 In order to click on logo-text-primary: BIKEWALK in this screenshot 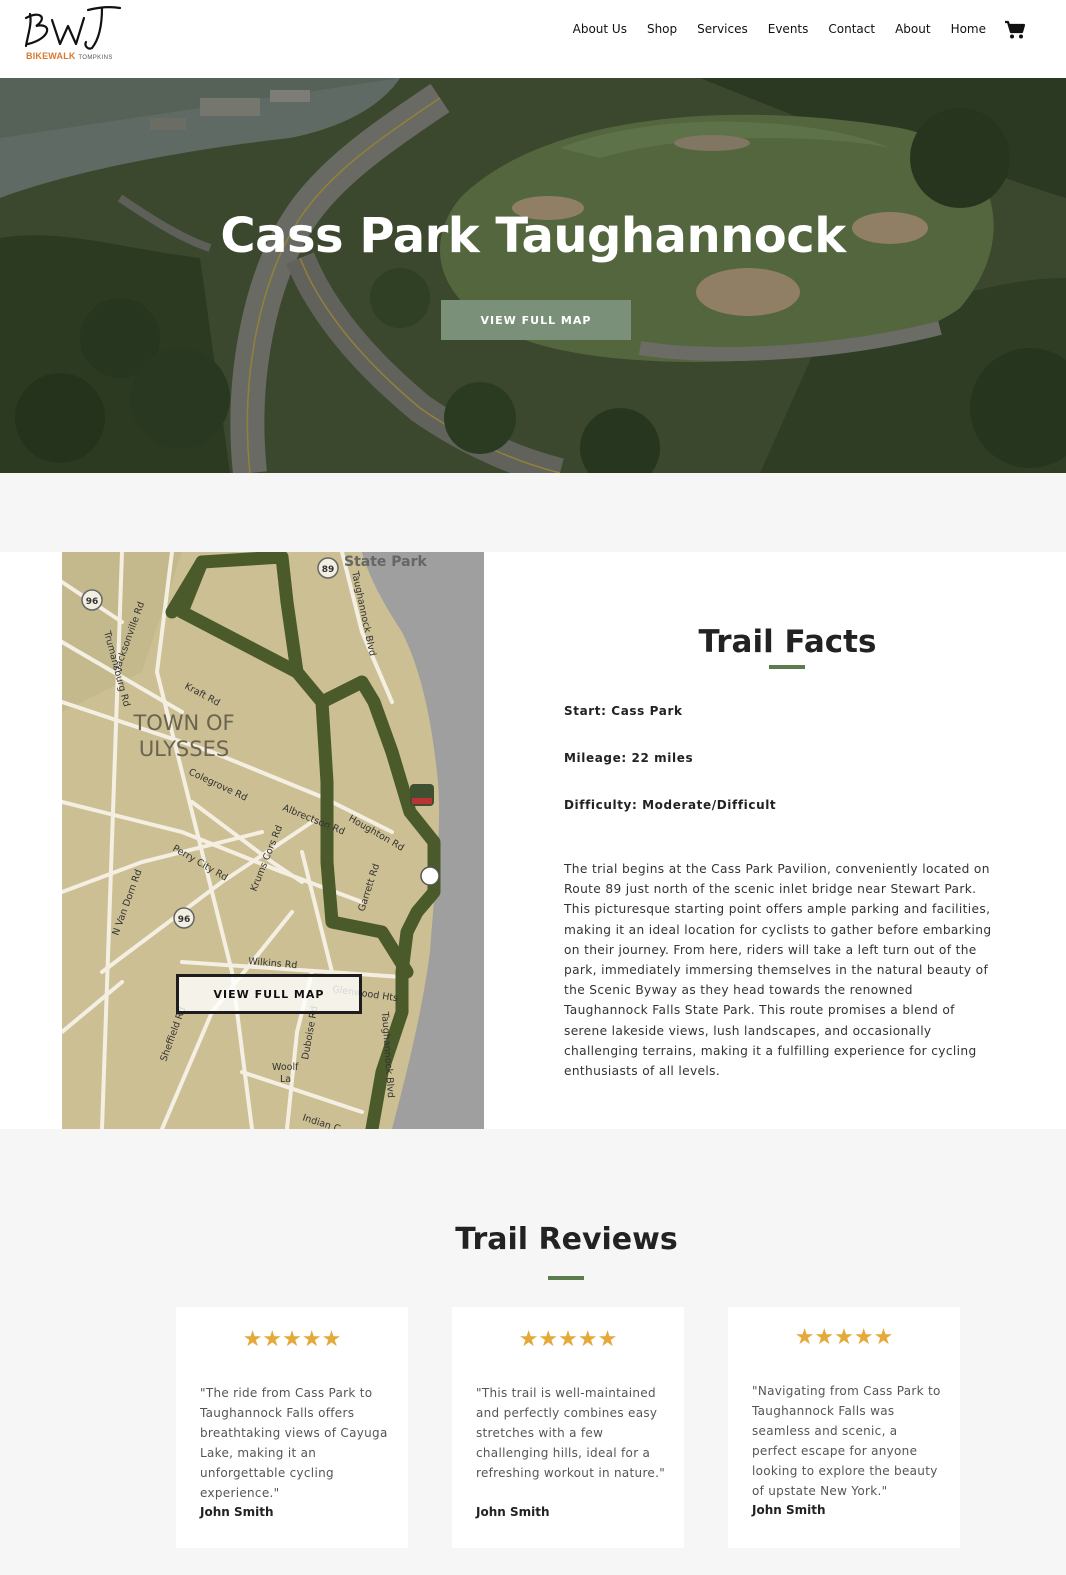, I will do `click(51, 56)`.